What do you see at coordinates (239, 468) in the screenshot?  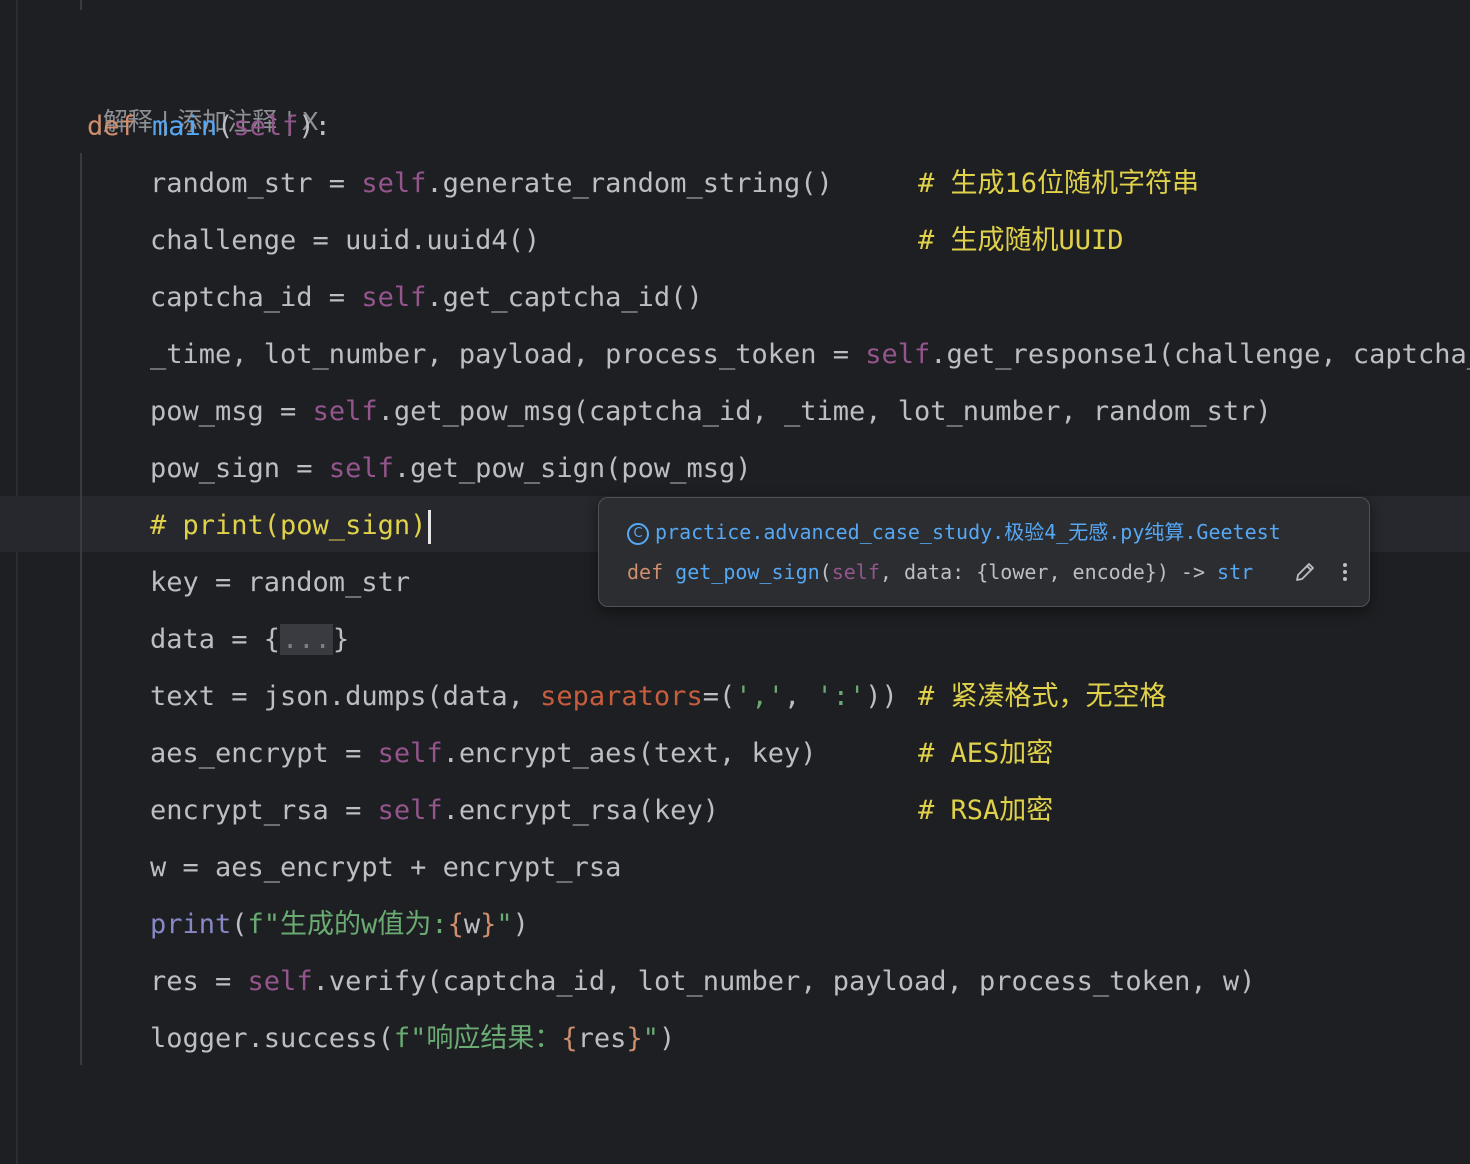 I see `code-text: pow_sign =` at bounding box center [239, 468].